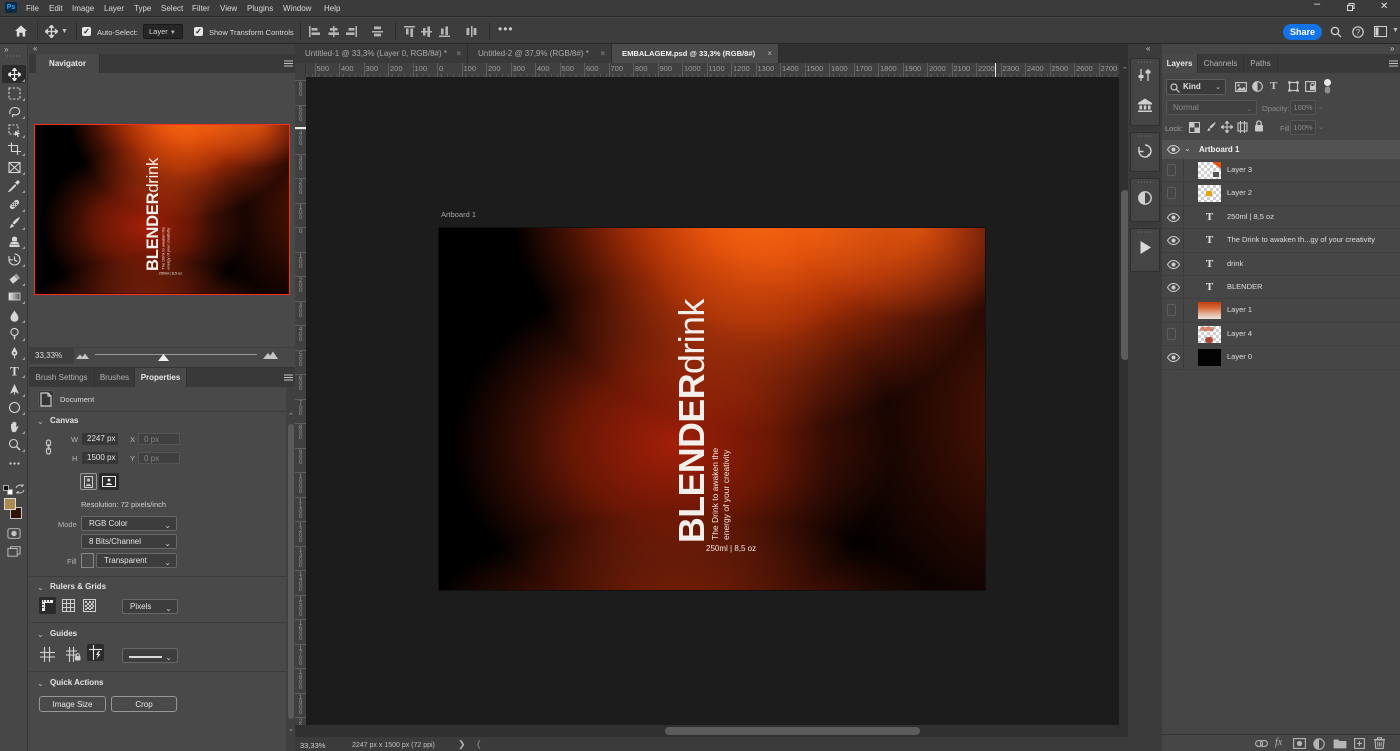 The height and width of the screenshot is (751, 1400). I want to click on svg-text: T, so click(14, 370).